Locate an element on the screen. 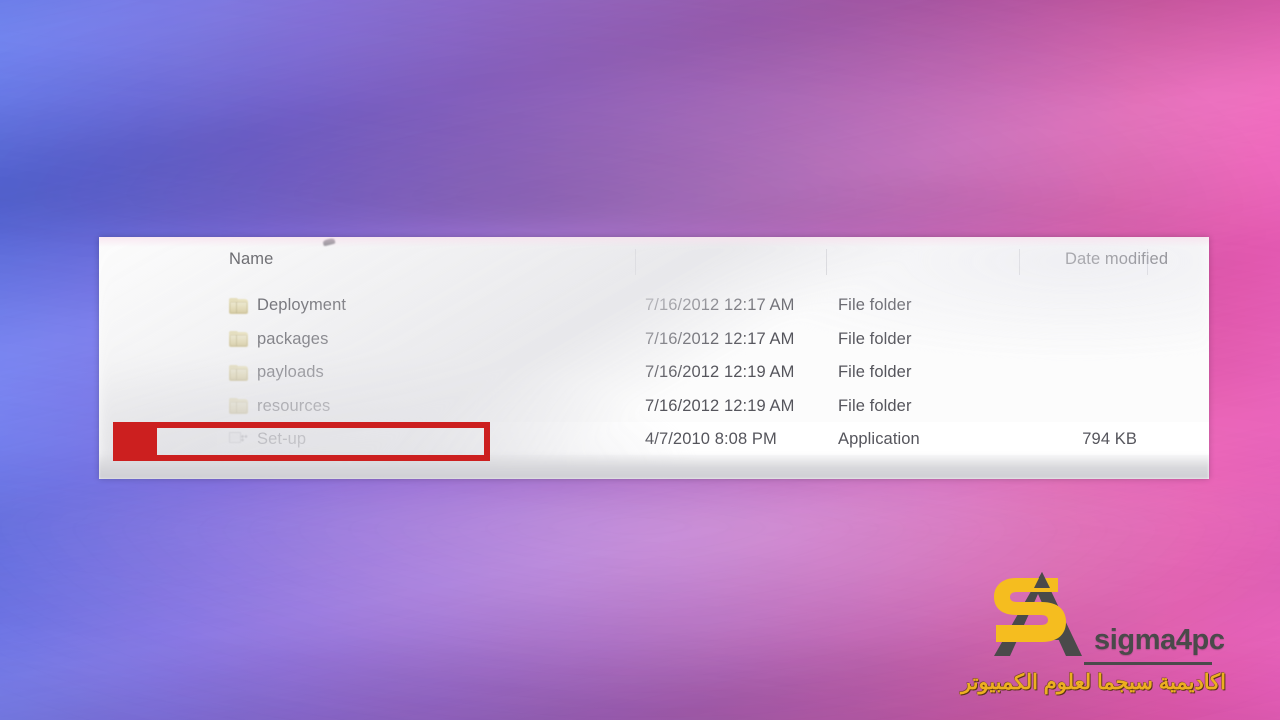 The image size is (1280, 720). cell-name: packages is located at coordinates (278, 340).